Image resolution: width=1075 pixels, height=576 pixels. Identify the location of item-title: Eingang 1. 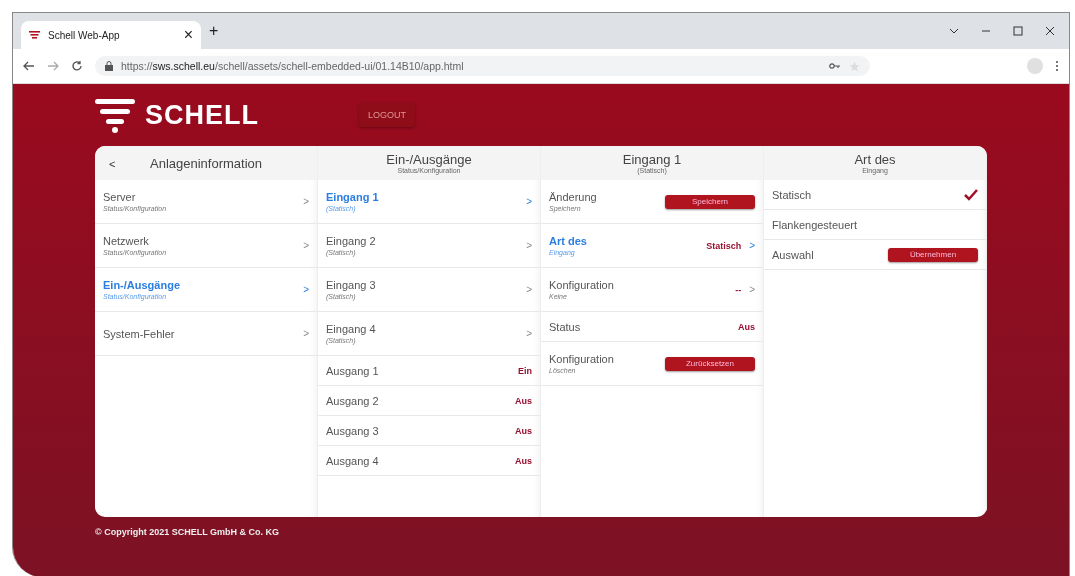
(353, 197).